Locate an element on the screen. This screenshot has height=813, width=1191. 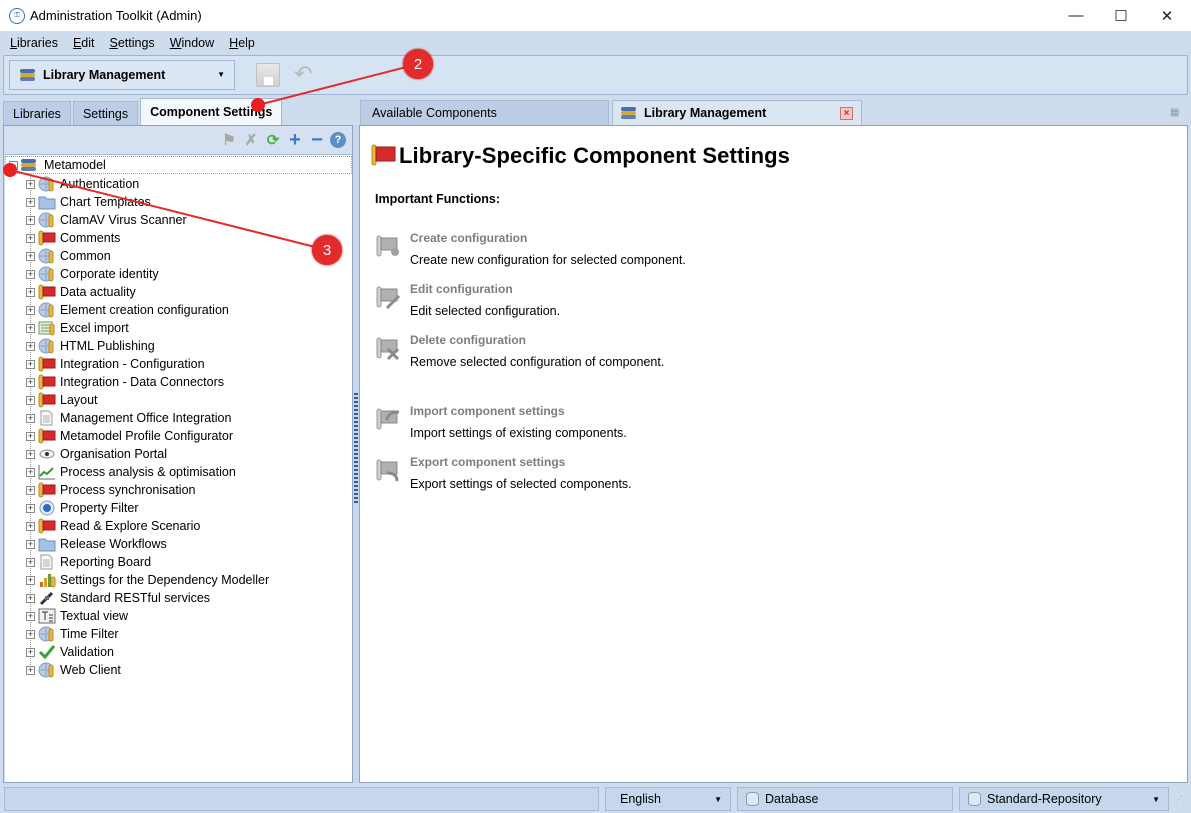
tree-item: + Validation is located at coordinates (70, 652).